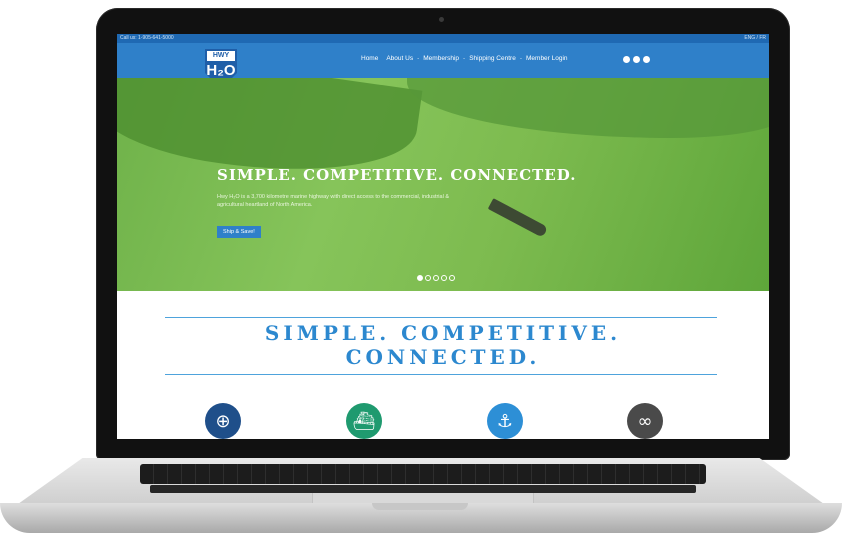 The width and height of the screenshot is (842, 539). What do you see at coordinates (645, 421) in the screenshot?
I see `link-icon: ∞` at bounding box center [645, 421].